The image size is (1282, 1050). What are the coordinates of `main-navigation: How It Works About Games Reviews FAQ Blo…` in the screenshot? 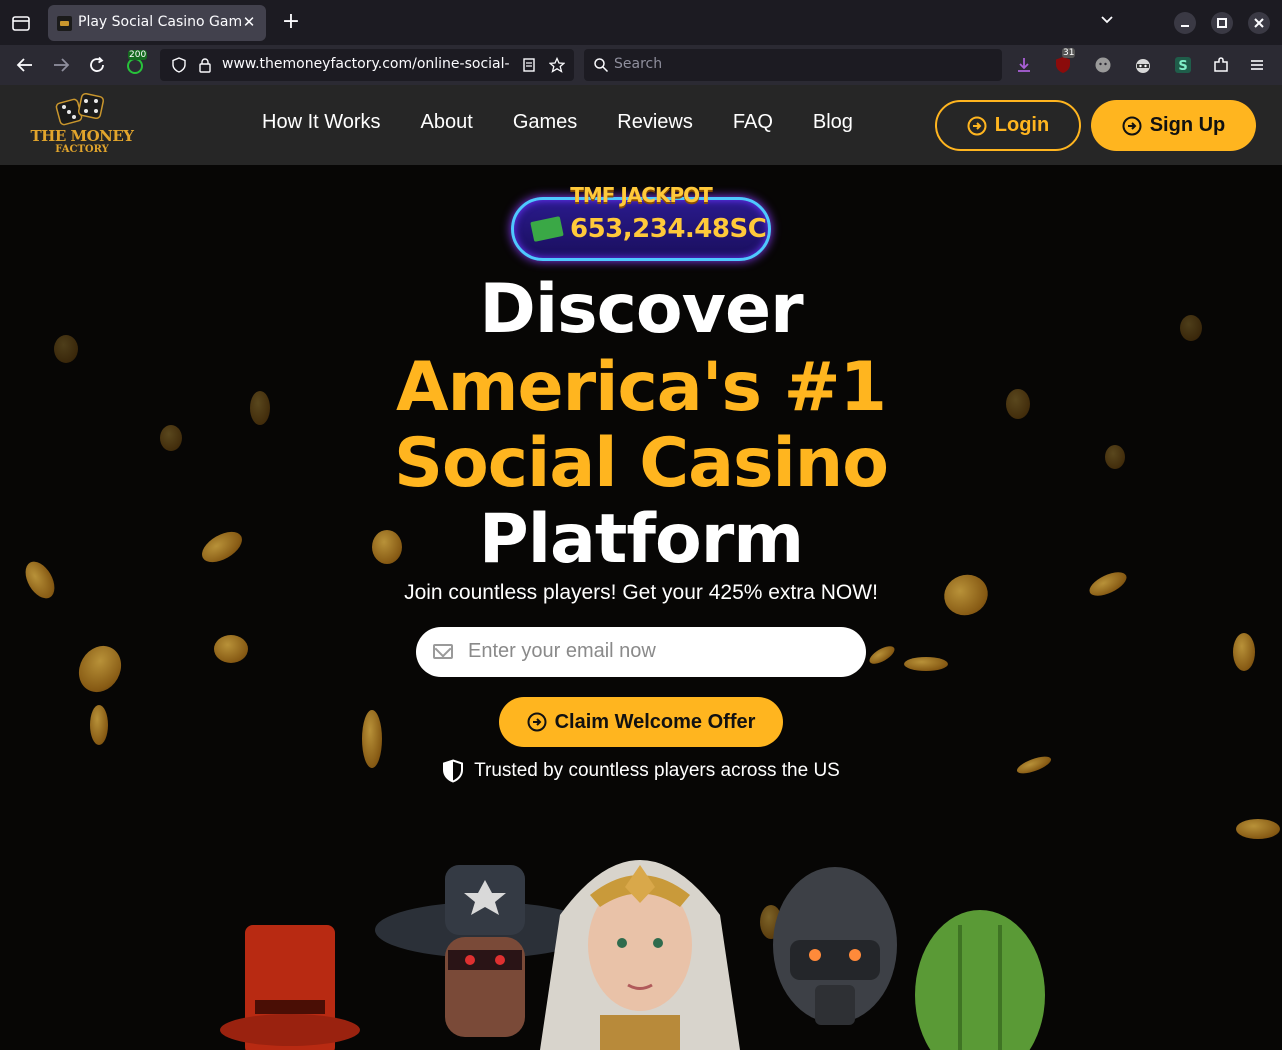 It's located at (557, 122).